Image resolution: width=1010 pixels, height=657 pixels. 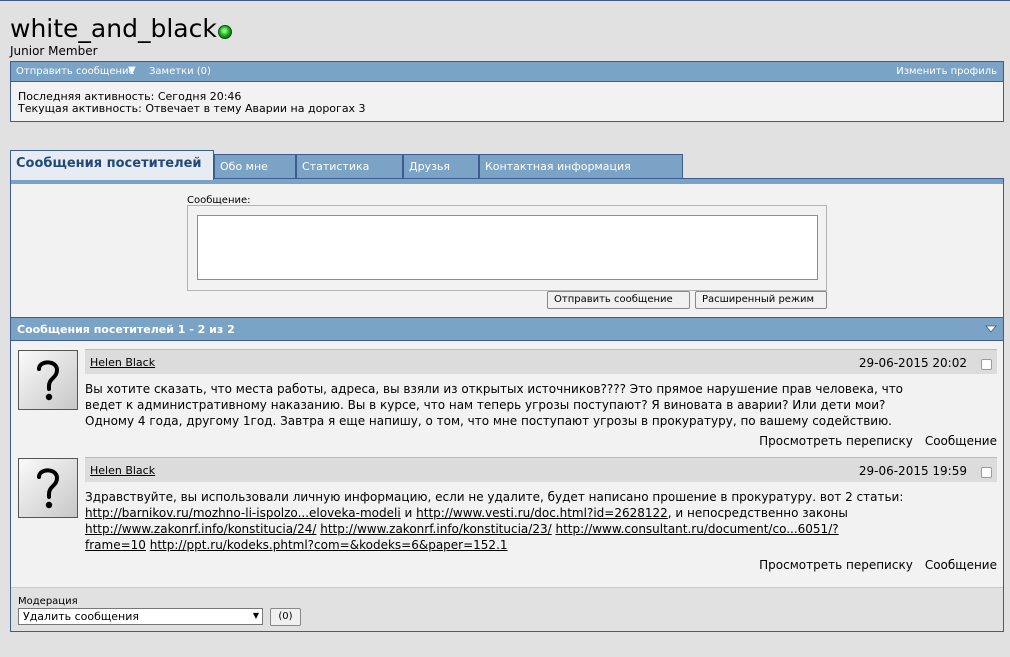 What do you see at coordinates (115, 545) in the screenshot?
I see `message-link: frame=10` at bounding box center [115, 545].